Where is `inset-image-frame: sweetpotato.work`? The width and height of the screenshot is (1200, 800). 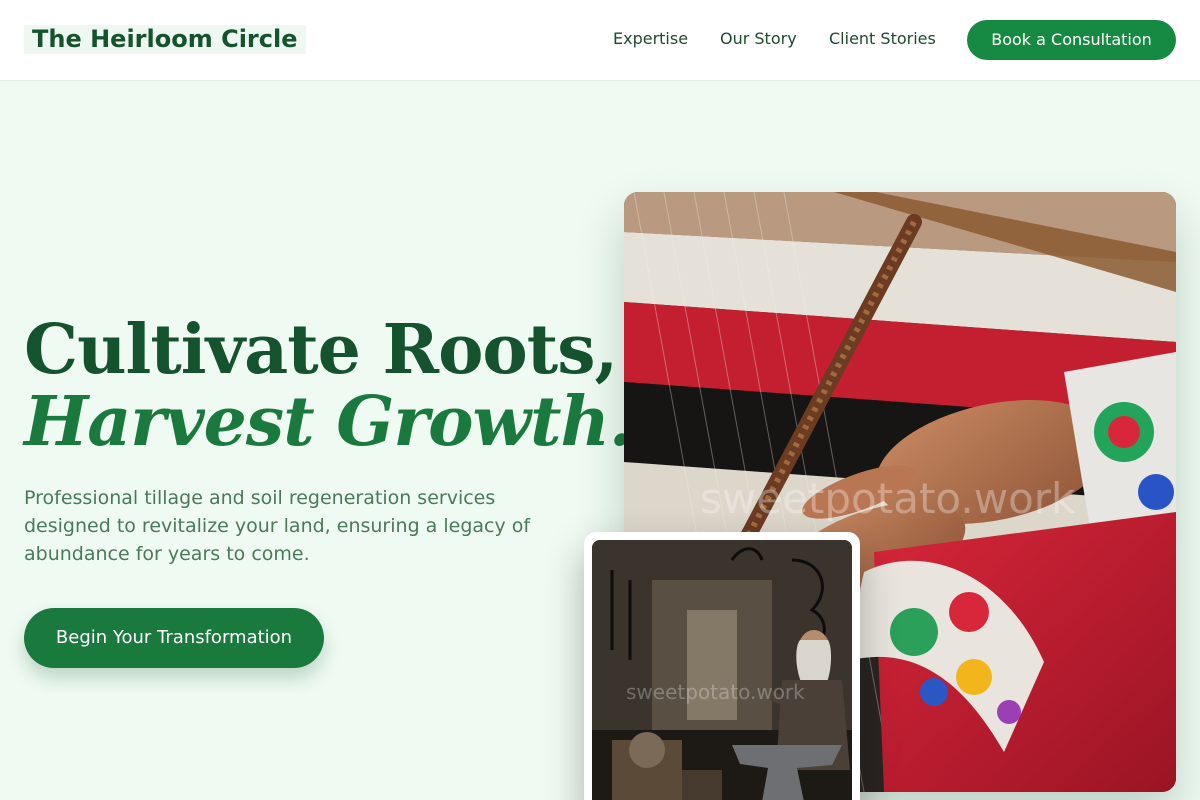
inset-image-frame: sweetpotato.work is located at coordinates (722, 666).